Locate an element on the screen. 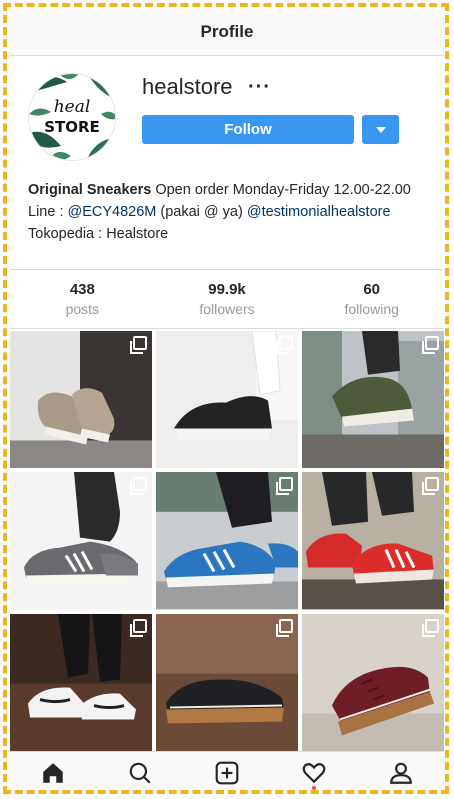 This screenshot has width=454, height=799. bio-line-prefix: Line : is located at coordinates (48, 212).